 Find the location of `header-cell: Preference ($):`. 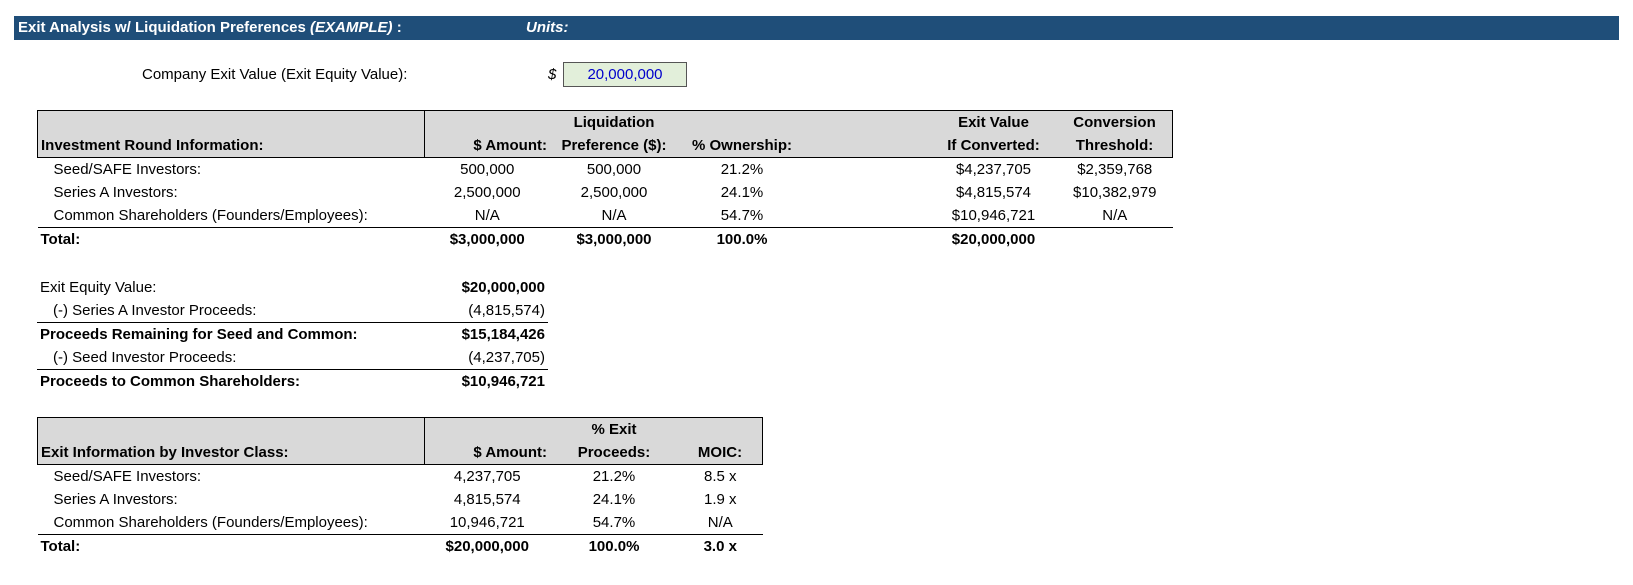

header-cell: Preference ($): is located at coordinates (614, 146).